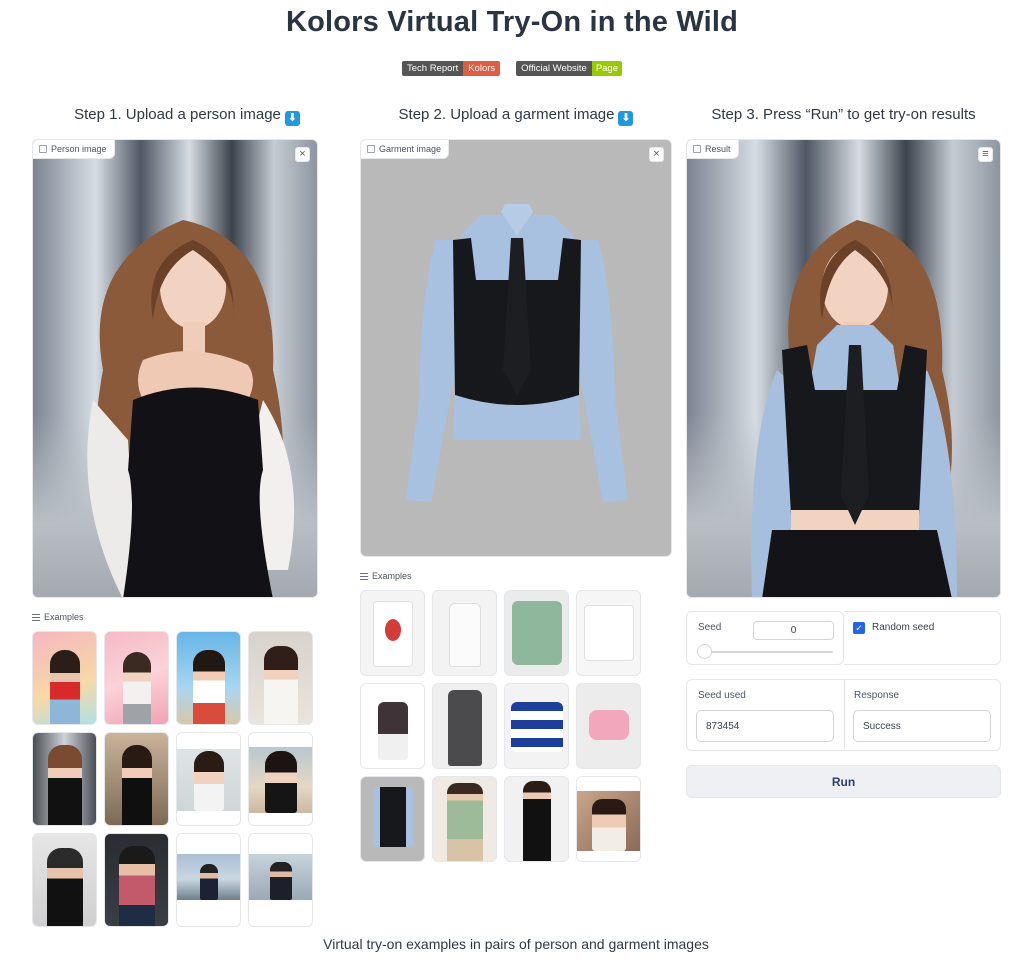 Image resolution: width=1024 pixels, height=968 pixels. I want to click on result-label-text: Result, so click(718, 149).